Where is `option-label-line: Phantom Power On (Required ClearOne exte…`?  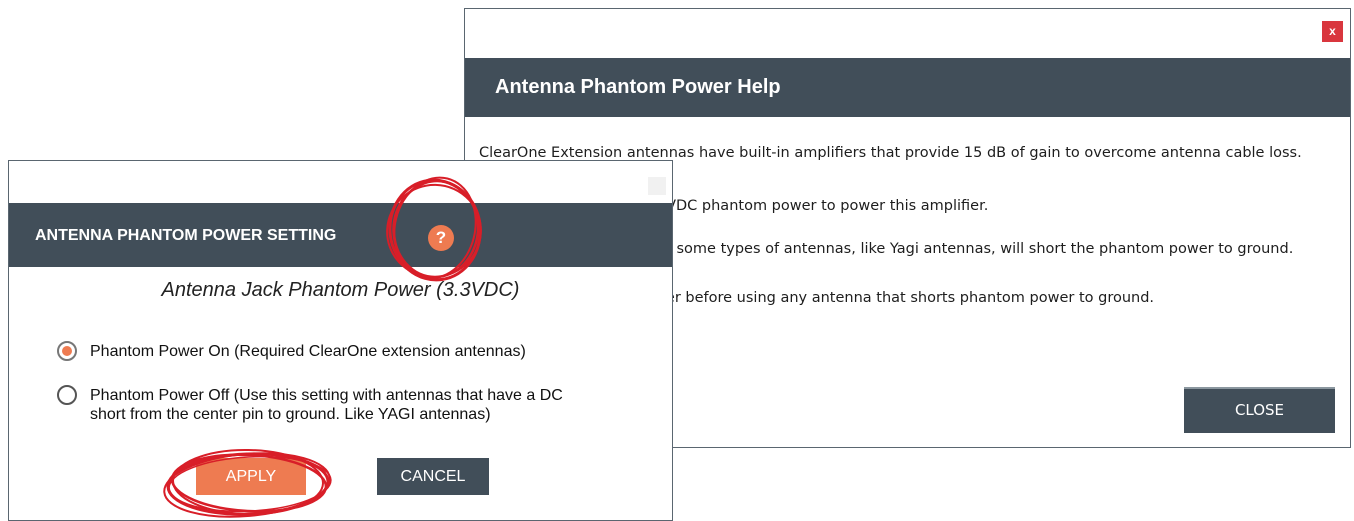
option-label-line: Phantom Power On (Required ClearOne exte… is located at coordinates (308, 351).